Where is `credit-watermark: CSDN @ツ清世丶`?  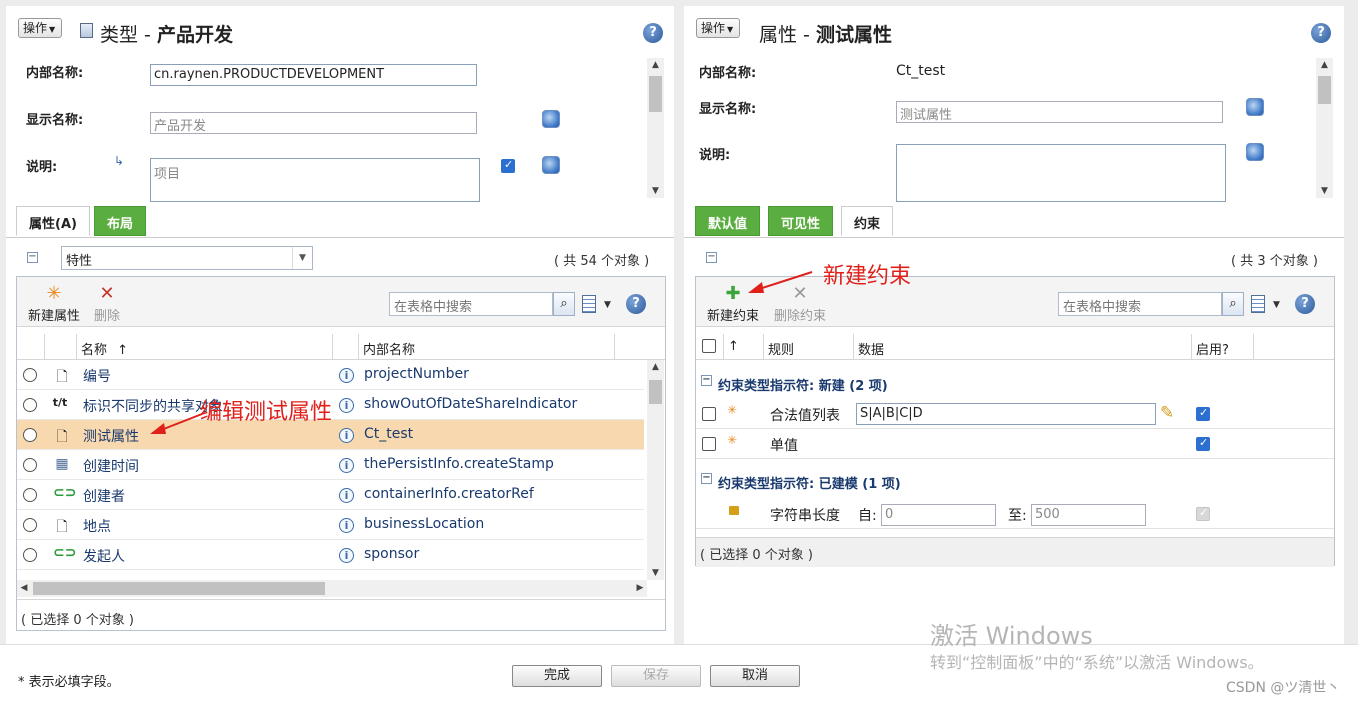
credit-watermark: CSDN @ツ清世丶 is located at coordinates (1283, 688).